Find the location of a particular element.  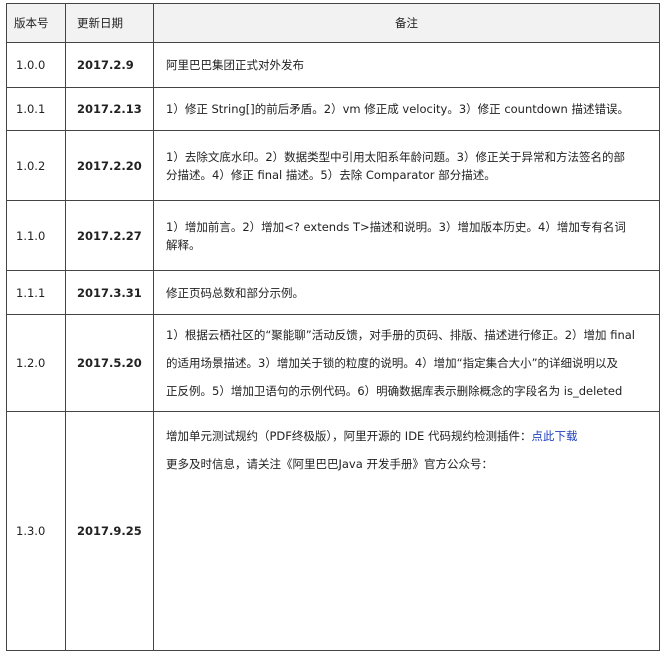

notes-line: 更多及时信息，请关注《阿里巴巴Java 开发手册》官方公众号： is located at coordinates (329, 464).